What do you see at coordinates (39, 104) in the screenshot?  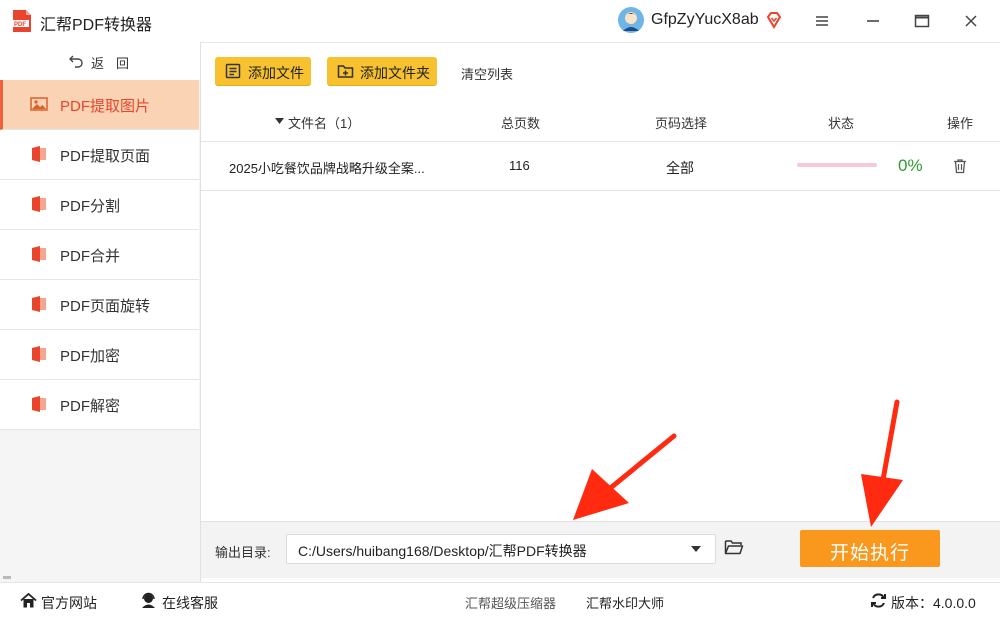 I see `image-icon` at bounding box center [39, 104].